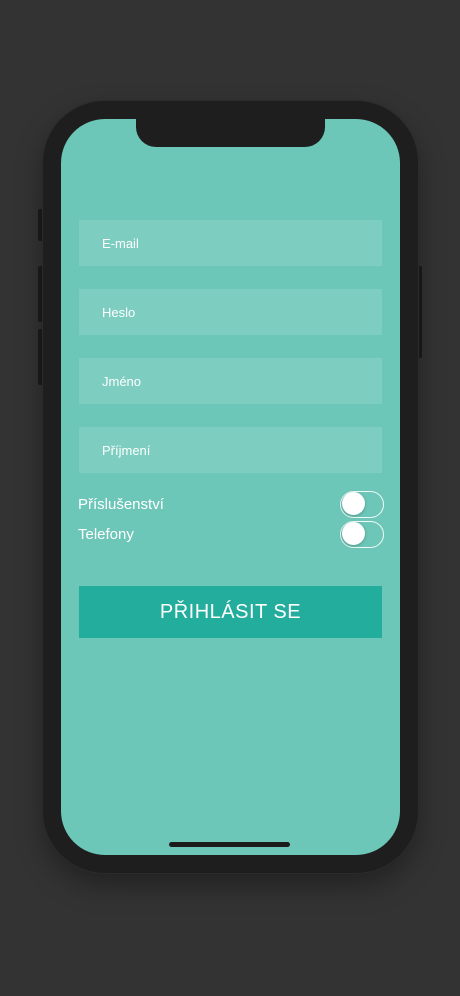 This screenshot has height=996, width=460. I want to click on last-name-field-container, so click(230, 450).